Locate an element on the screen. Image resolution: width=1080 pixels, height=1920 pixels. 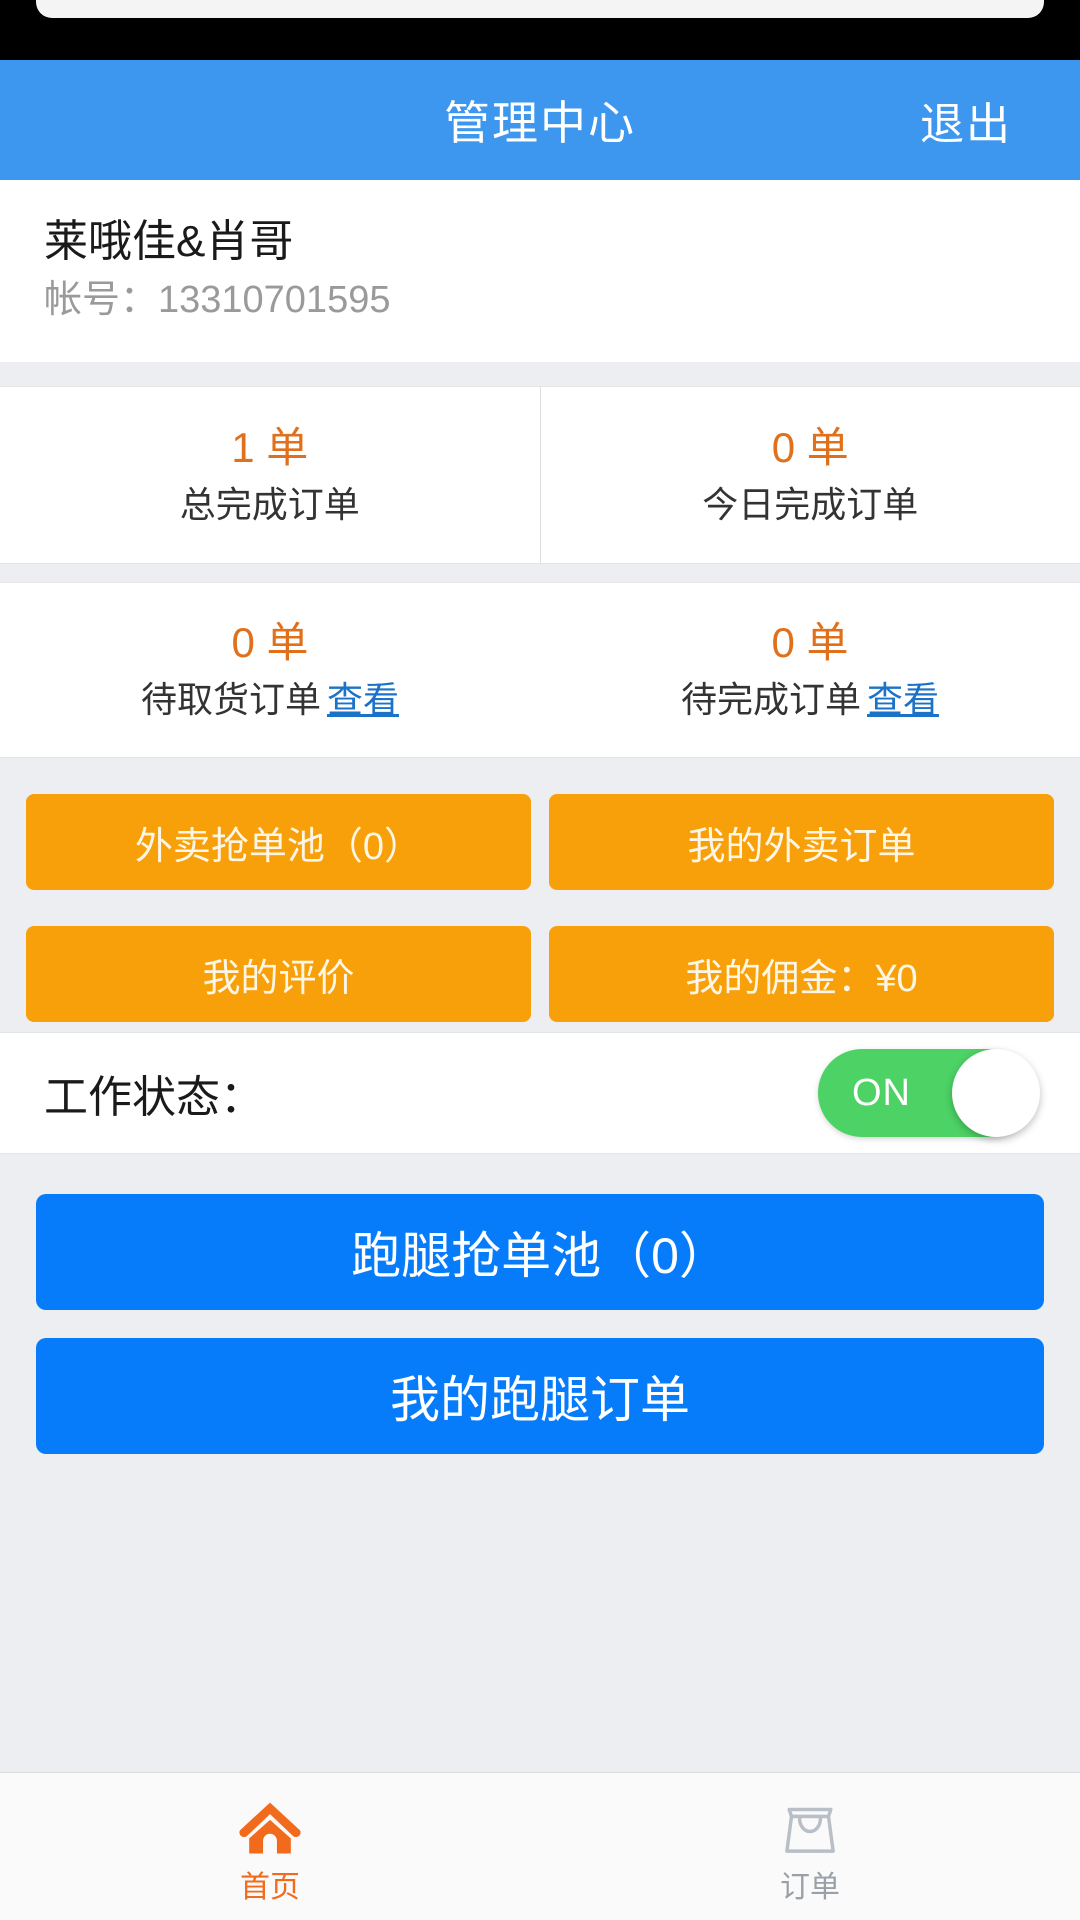
stats-card-pending: 0 单 待取货订单 查看 0 单 待完成订单 查看 is located at coordinates (540, 670).